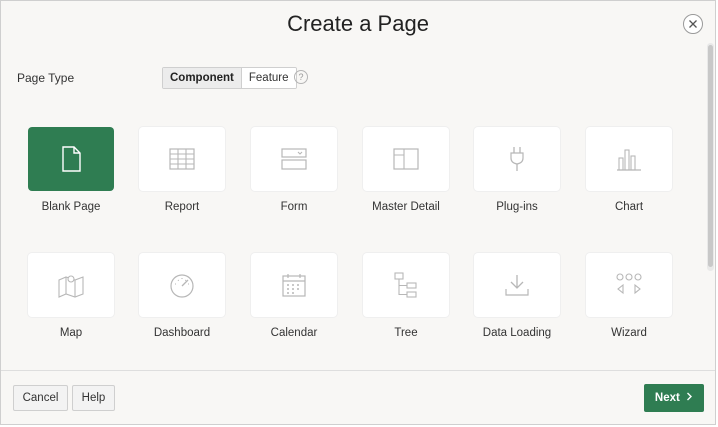  I want to click on next-button: Next, so click(674, 398).